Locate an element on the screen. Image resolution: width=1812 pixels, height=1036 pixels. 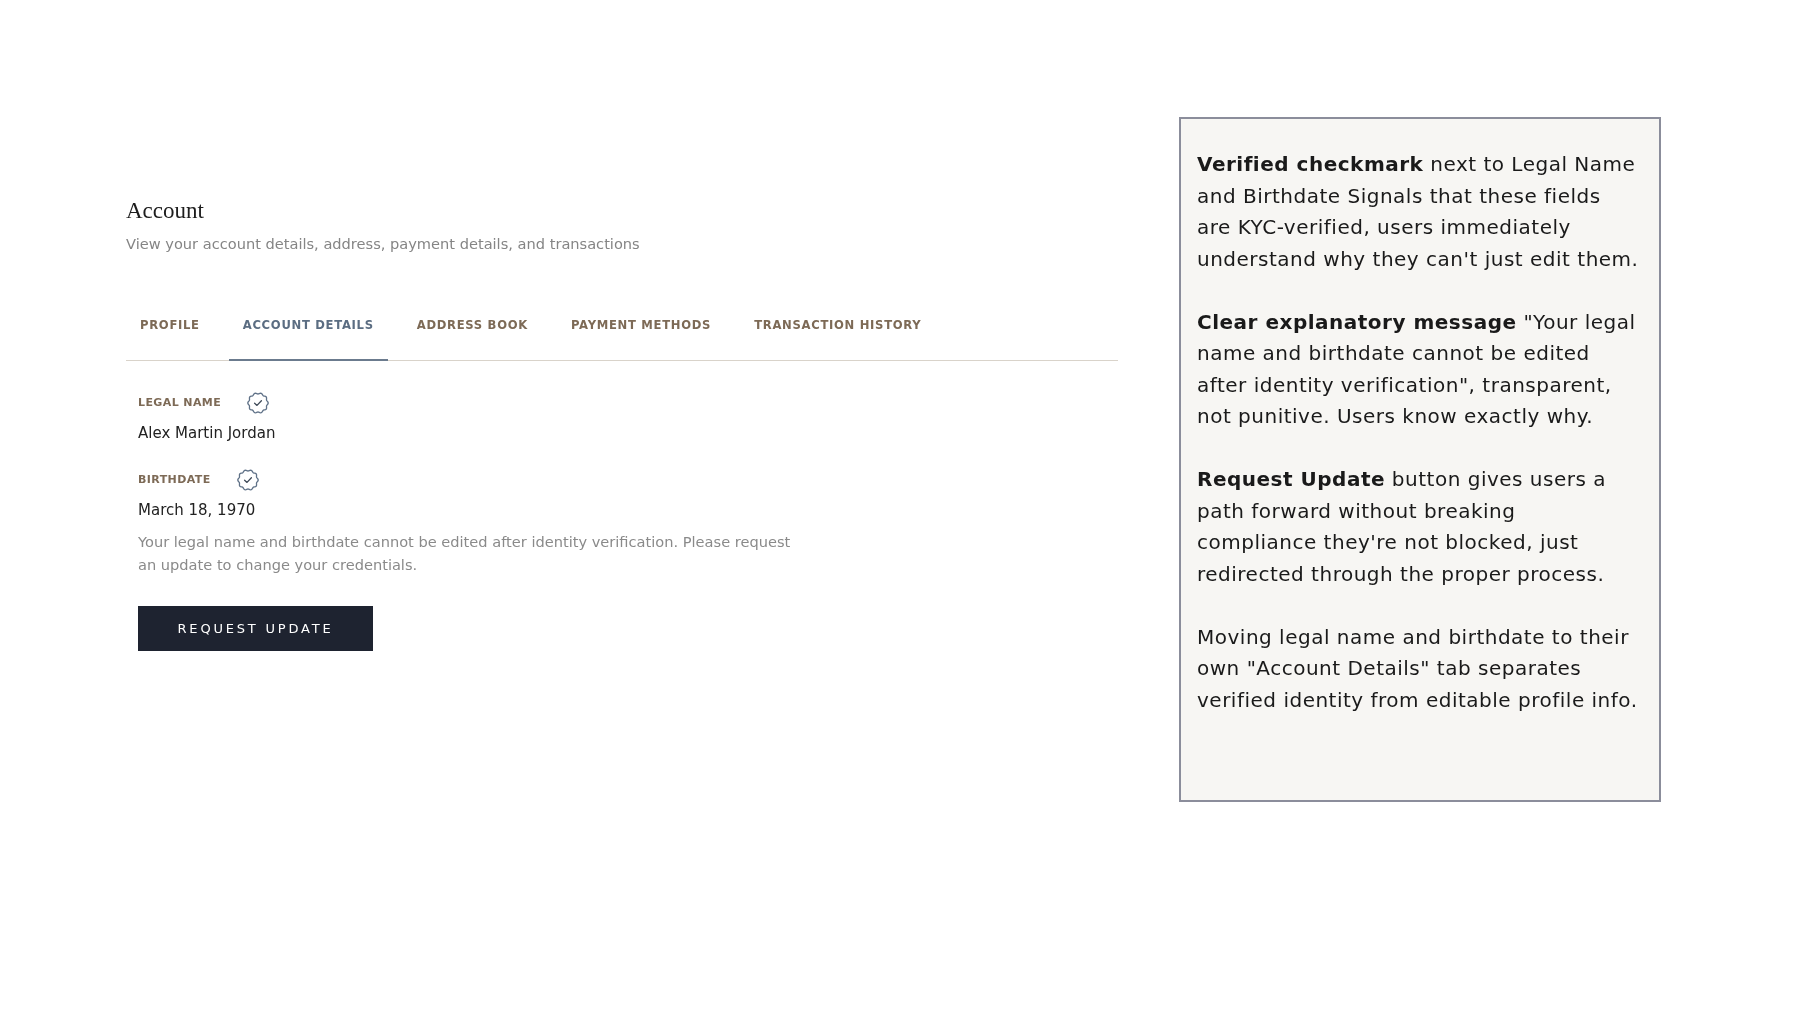
page-title: Account is located at coordinates (165, 211).